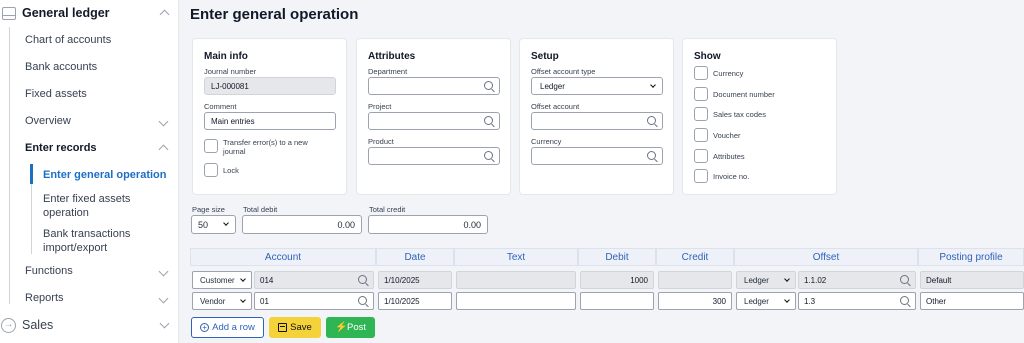 This screenshot has height=343, width=1024. What do you see at coordinates (108, 206) in the screenshot?
I see `sidebar-subitem-enter-fixed-assets-operation: Enter fixed assets operation` at bounding box center [108, 206].